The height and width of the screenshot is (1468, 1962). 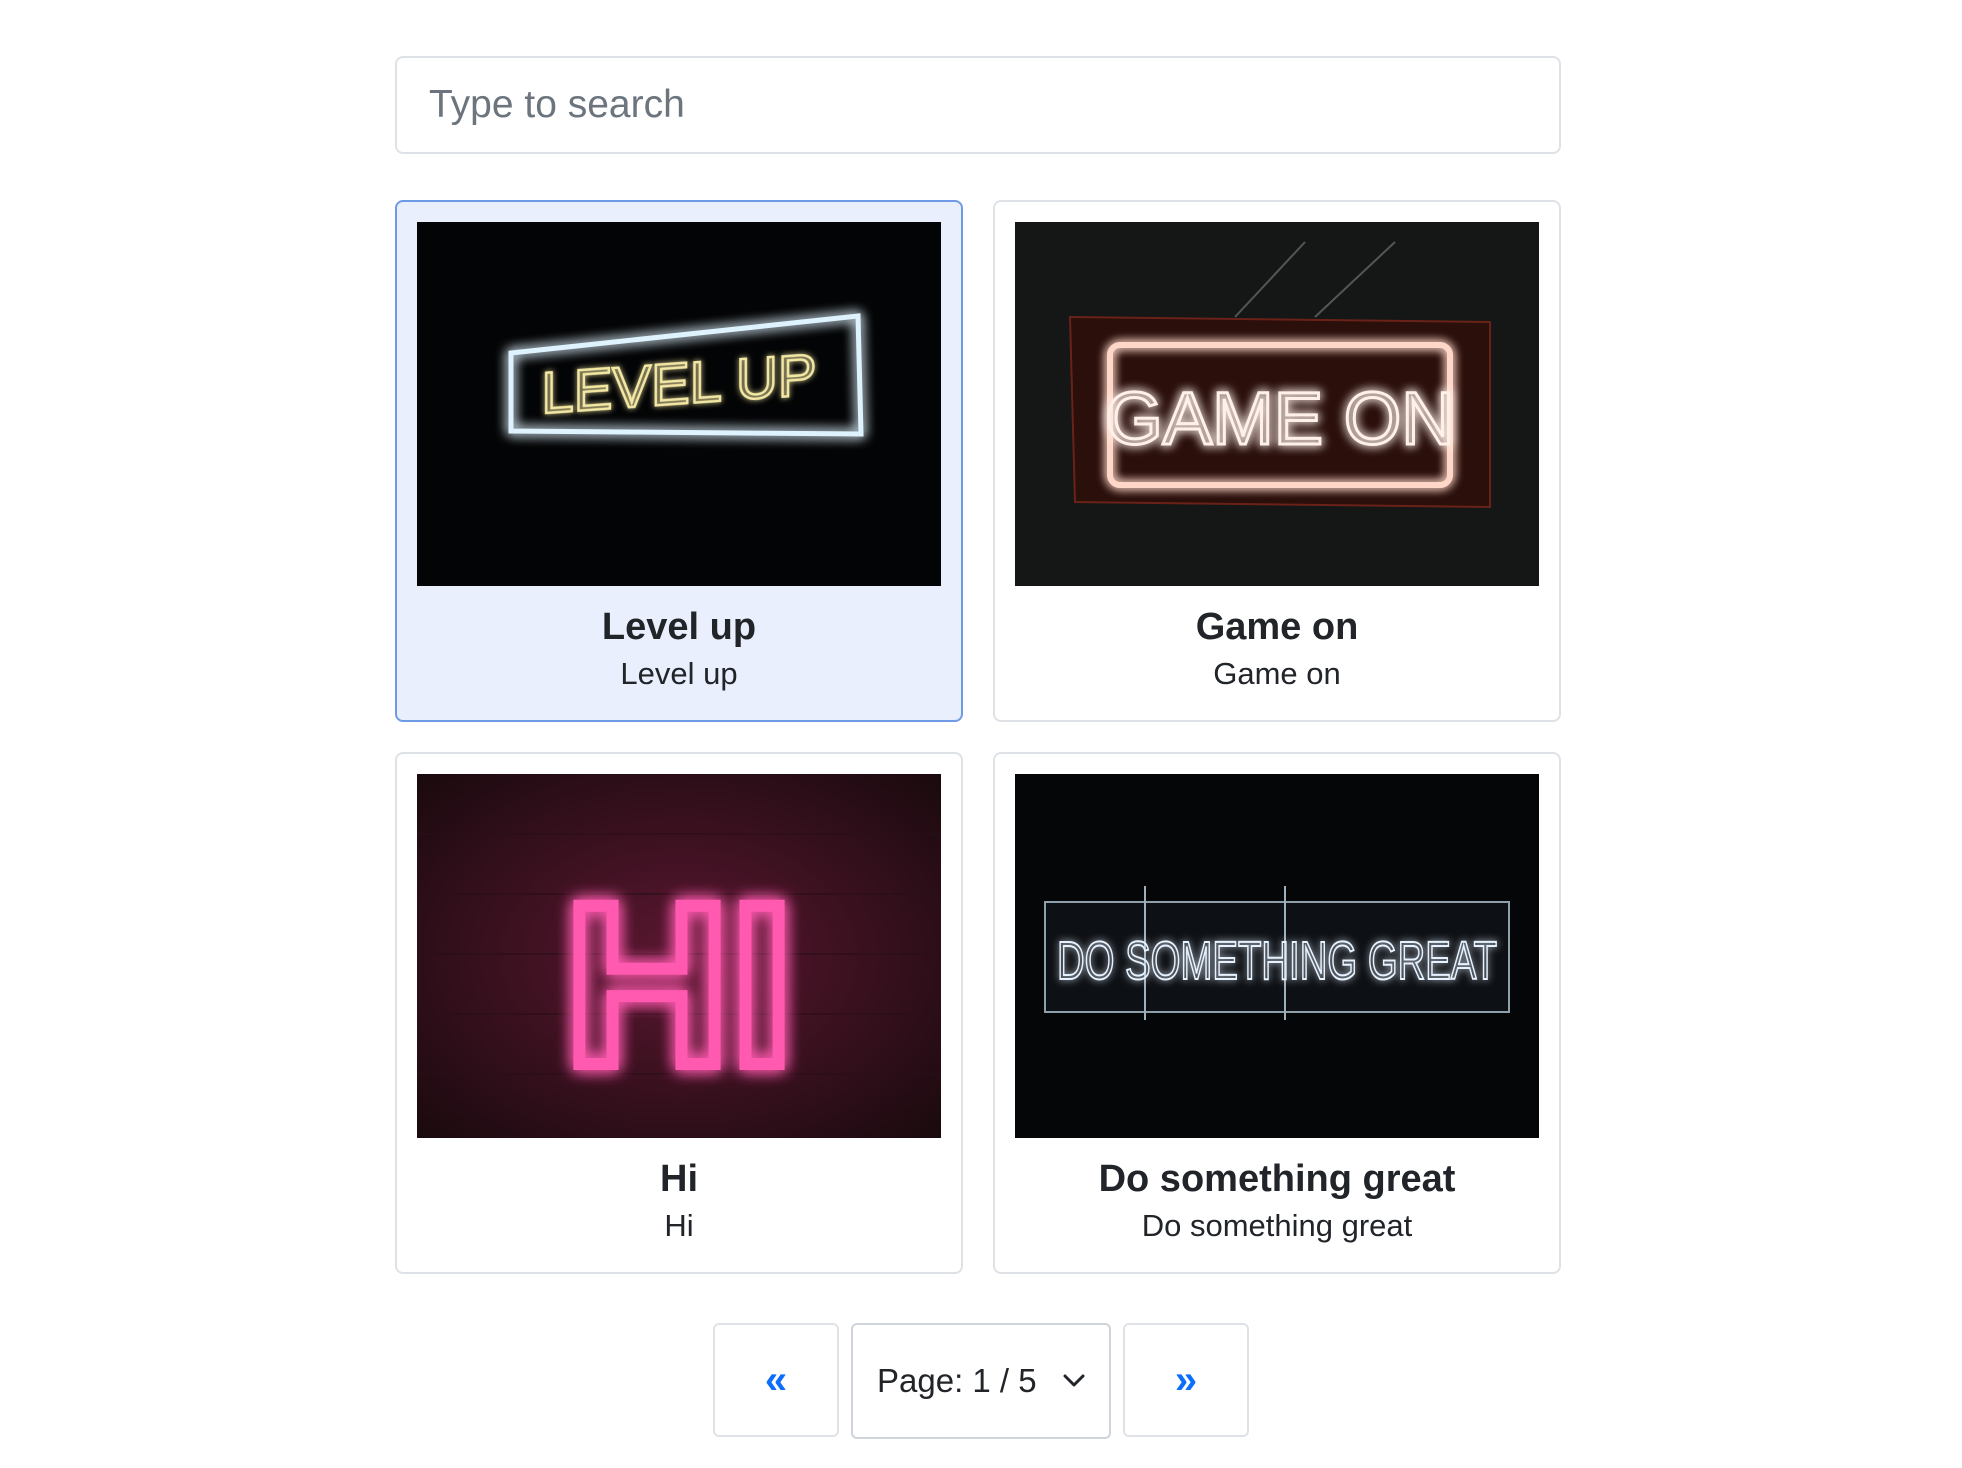 I want to click on card-subtitle: Hi, so click(x=679, y=1225).